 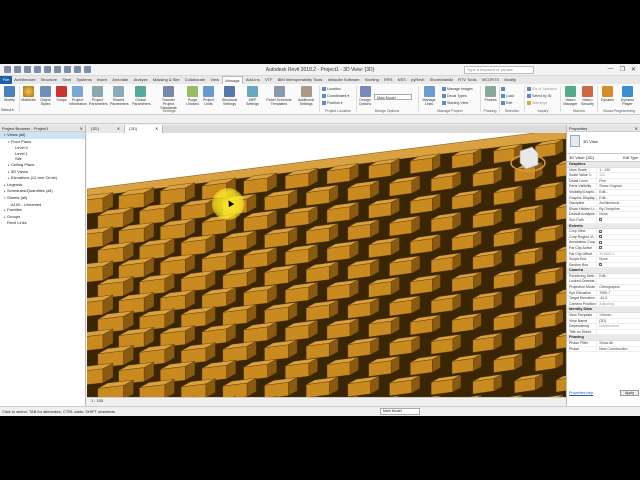 What do you see at coordinates (581, 393) in the screenshot?
I see `properties-help-link: Properties help` at bounding box center [581, 393].